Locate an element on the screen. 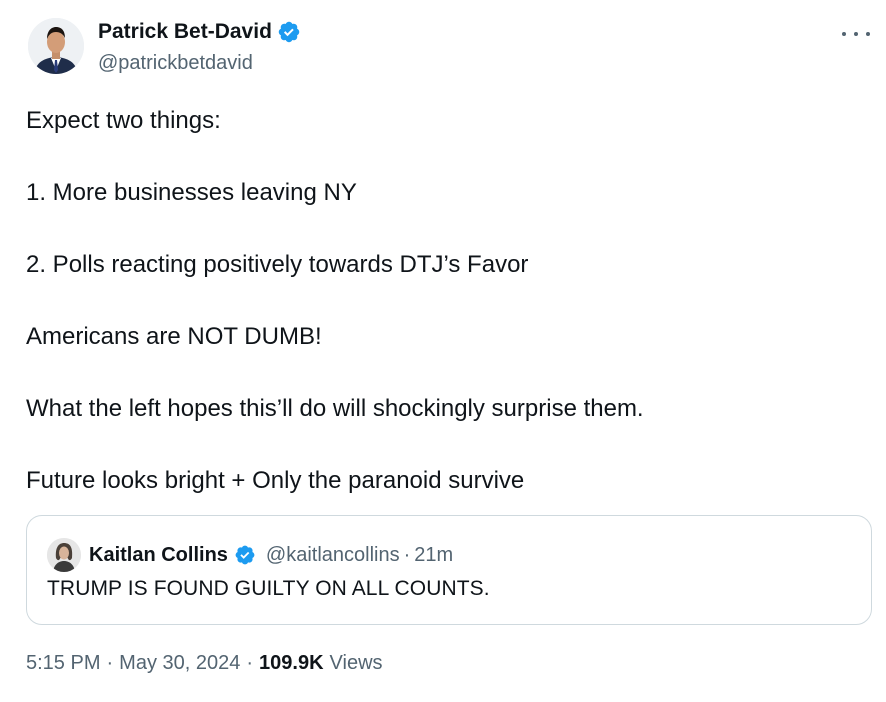  quoted-verified-badge-icon is located at coordinates (245, 555).